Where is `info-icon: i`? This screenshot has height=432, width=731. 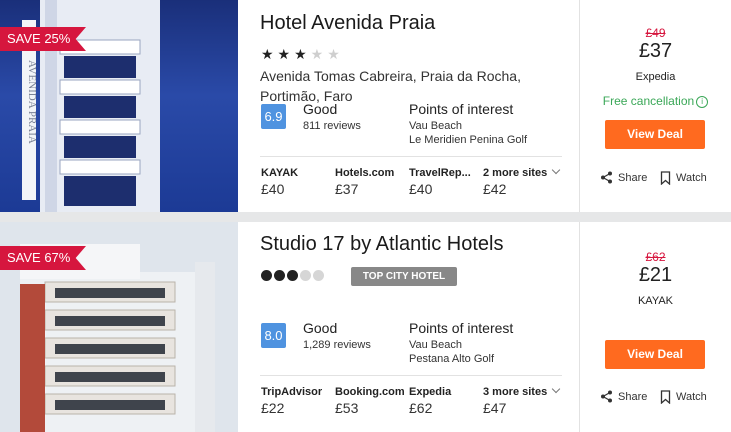
info-icon: i is located at coordinates (702, 102).